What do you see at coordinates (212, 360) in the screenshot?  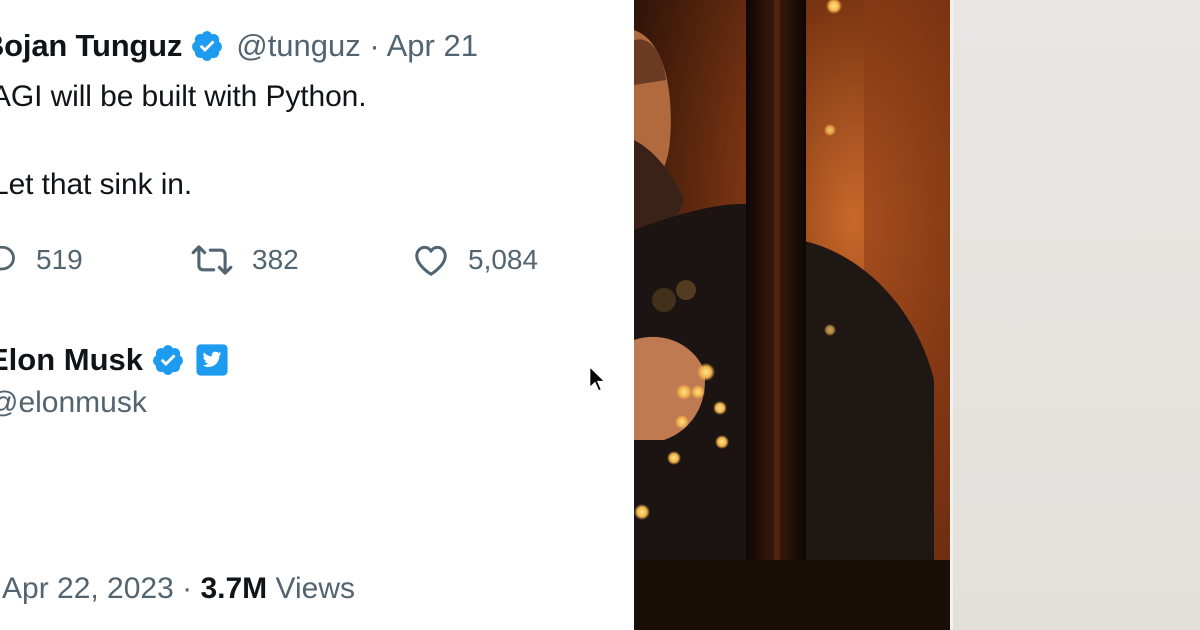 I see `affiliate-badge-icon` at bounding box center [212, 360].